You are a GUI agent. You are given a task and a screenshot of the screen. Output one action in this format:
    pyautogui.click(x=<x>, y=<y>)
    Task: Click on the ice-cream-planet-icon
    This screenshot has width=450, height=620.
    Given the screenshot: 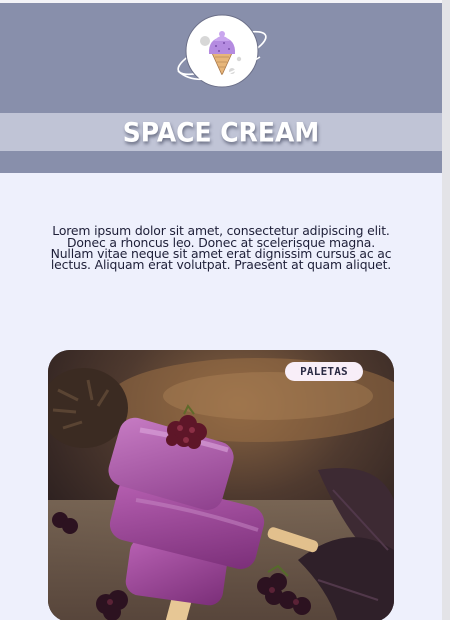 What is the action you would take?
    pyautogui.click(x=222, y=51)
    